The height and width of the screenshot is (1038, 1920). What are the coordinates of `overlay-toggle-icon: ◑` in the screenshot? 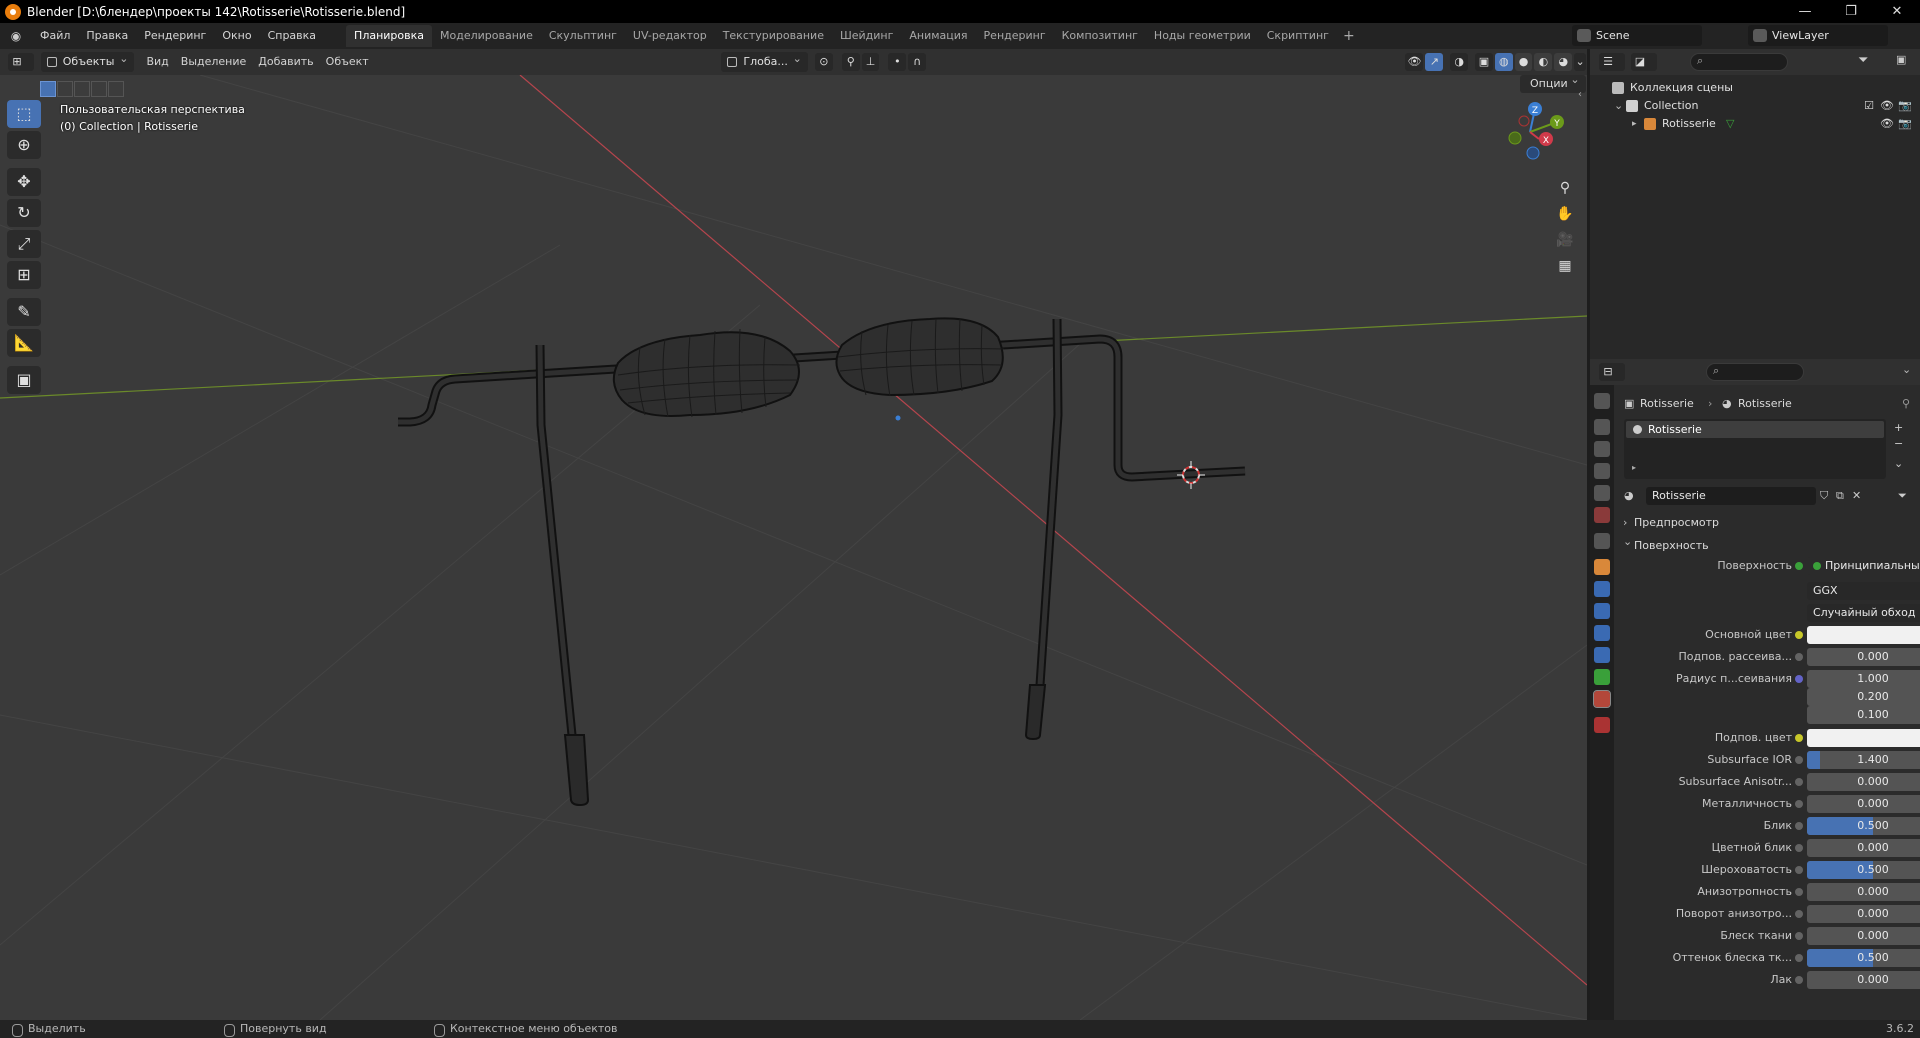 It's located at (1459, 62).